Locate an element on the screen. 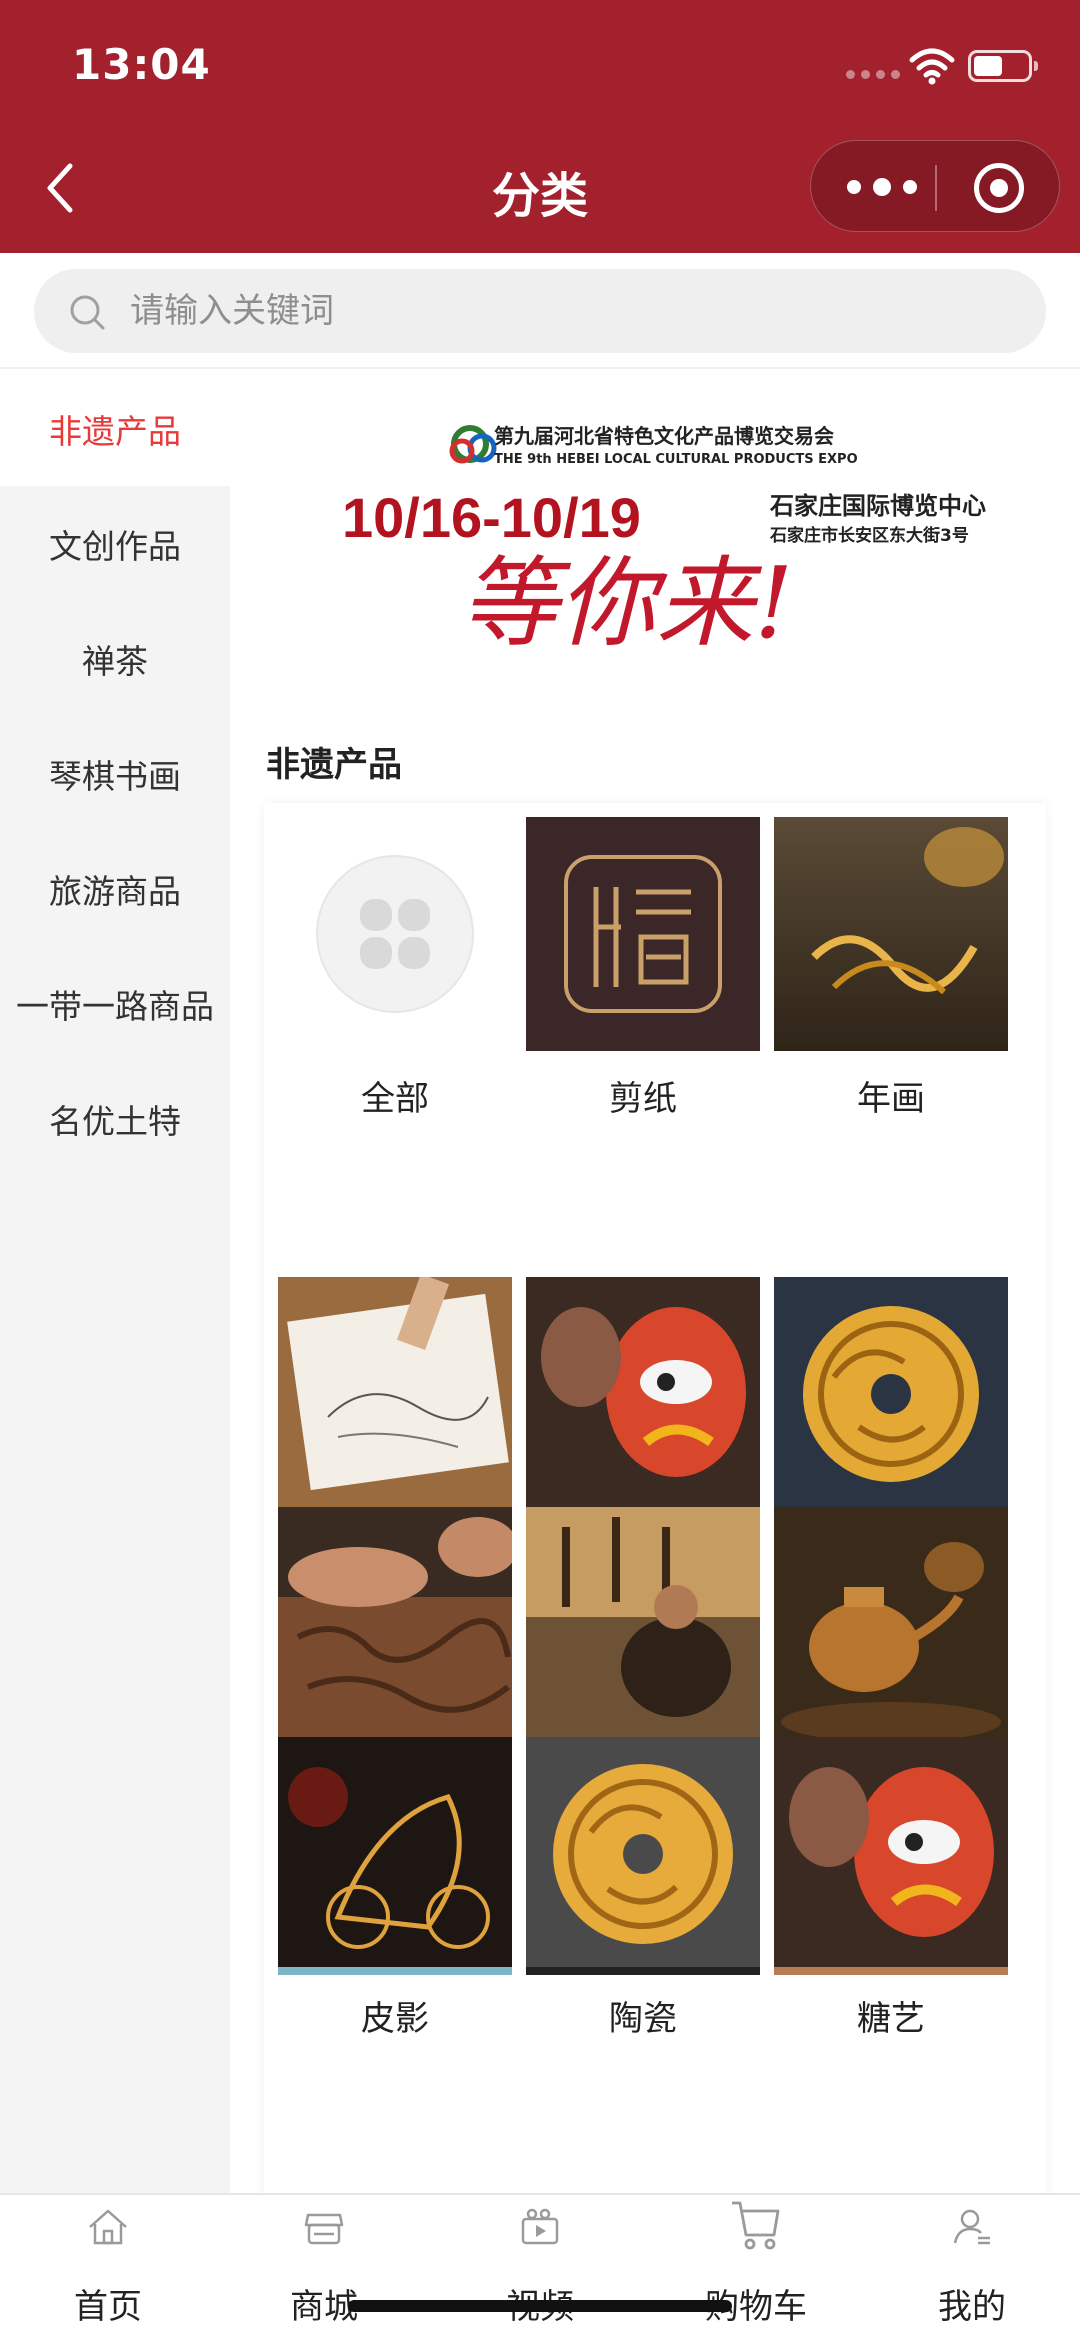 The width and height of the screenshot is (1080, 2339). sidebar-item-label: 文创作品 is located at coordinates (115, 546).